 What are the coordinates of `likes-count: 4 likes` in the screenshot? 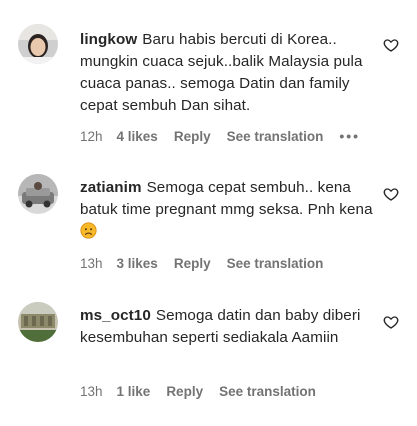 It's located at (137, 136).